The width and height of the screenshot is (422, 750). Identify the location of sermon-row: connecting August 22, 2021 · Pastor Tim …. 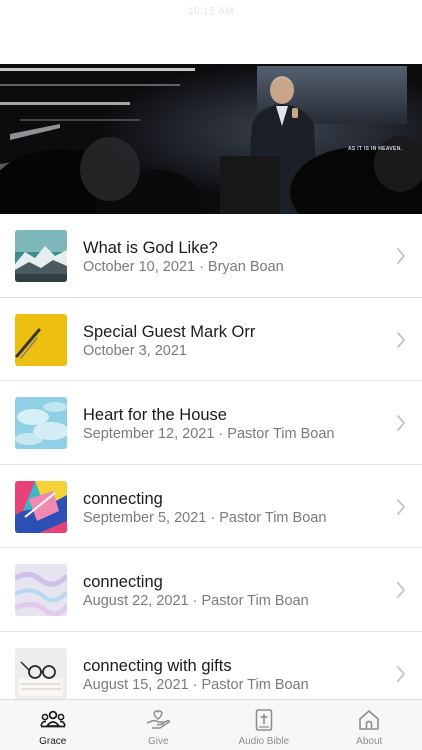
(211, 590).